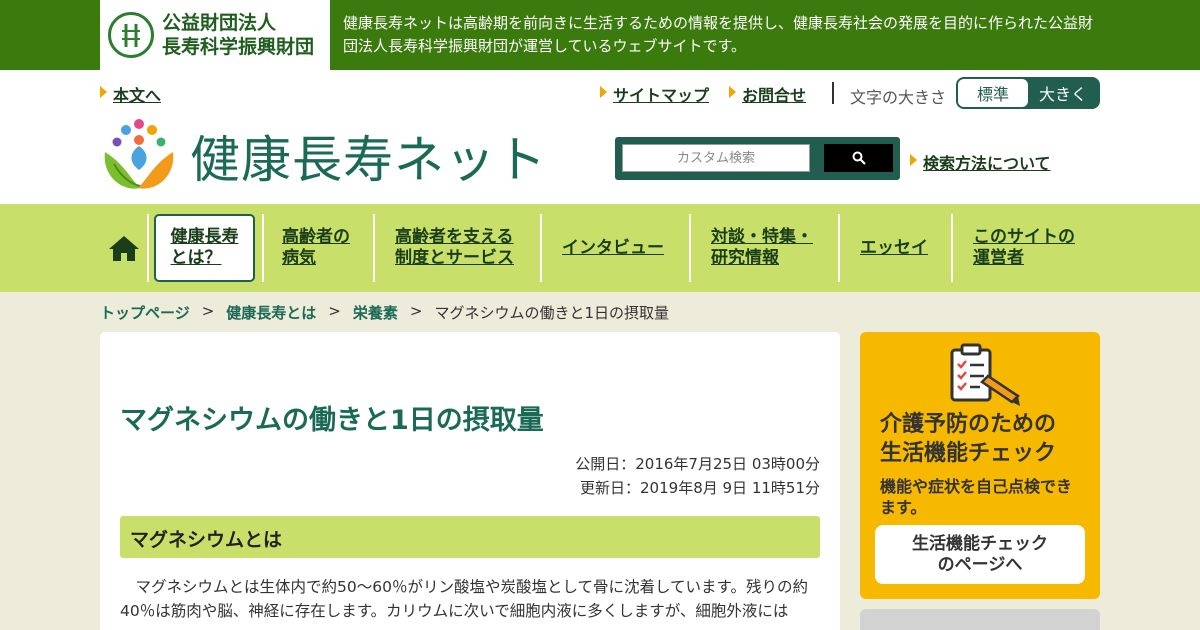 This screenshot has height=630, width=1200. What do you see at coordinates (145, 312) in the screenshot?
I see `breadcrumb-link-top: トップページ` at bounding box center [145, 312].